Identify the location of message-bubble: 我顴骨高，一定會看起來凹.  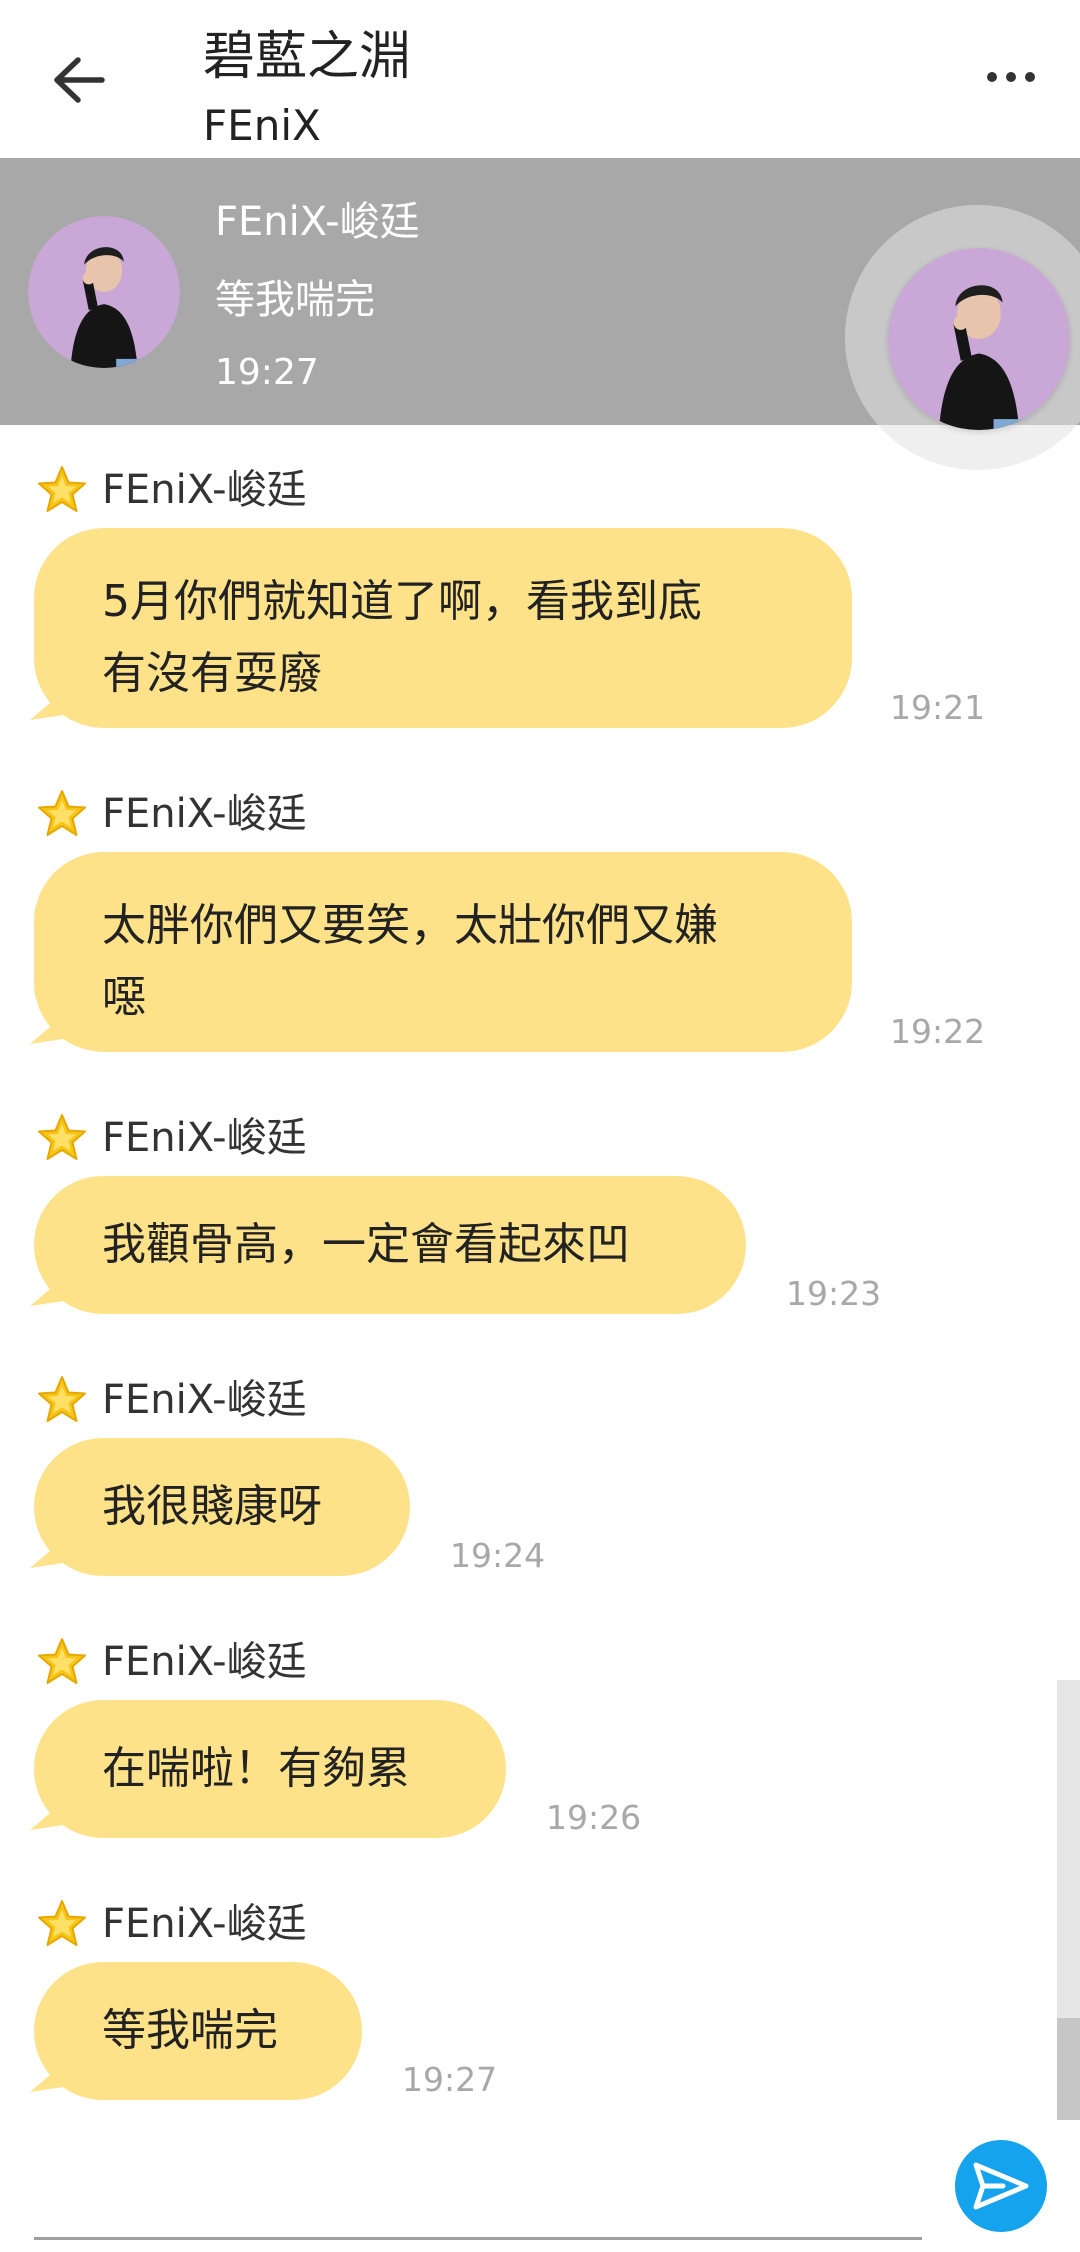
(388, 1245).